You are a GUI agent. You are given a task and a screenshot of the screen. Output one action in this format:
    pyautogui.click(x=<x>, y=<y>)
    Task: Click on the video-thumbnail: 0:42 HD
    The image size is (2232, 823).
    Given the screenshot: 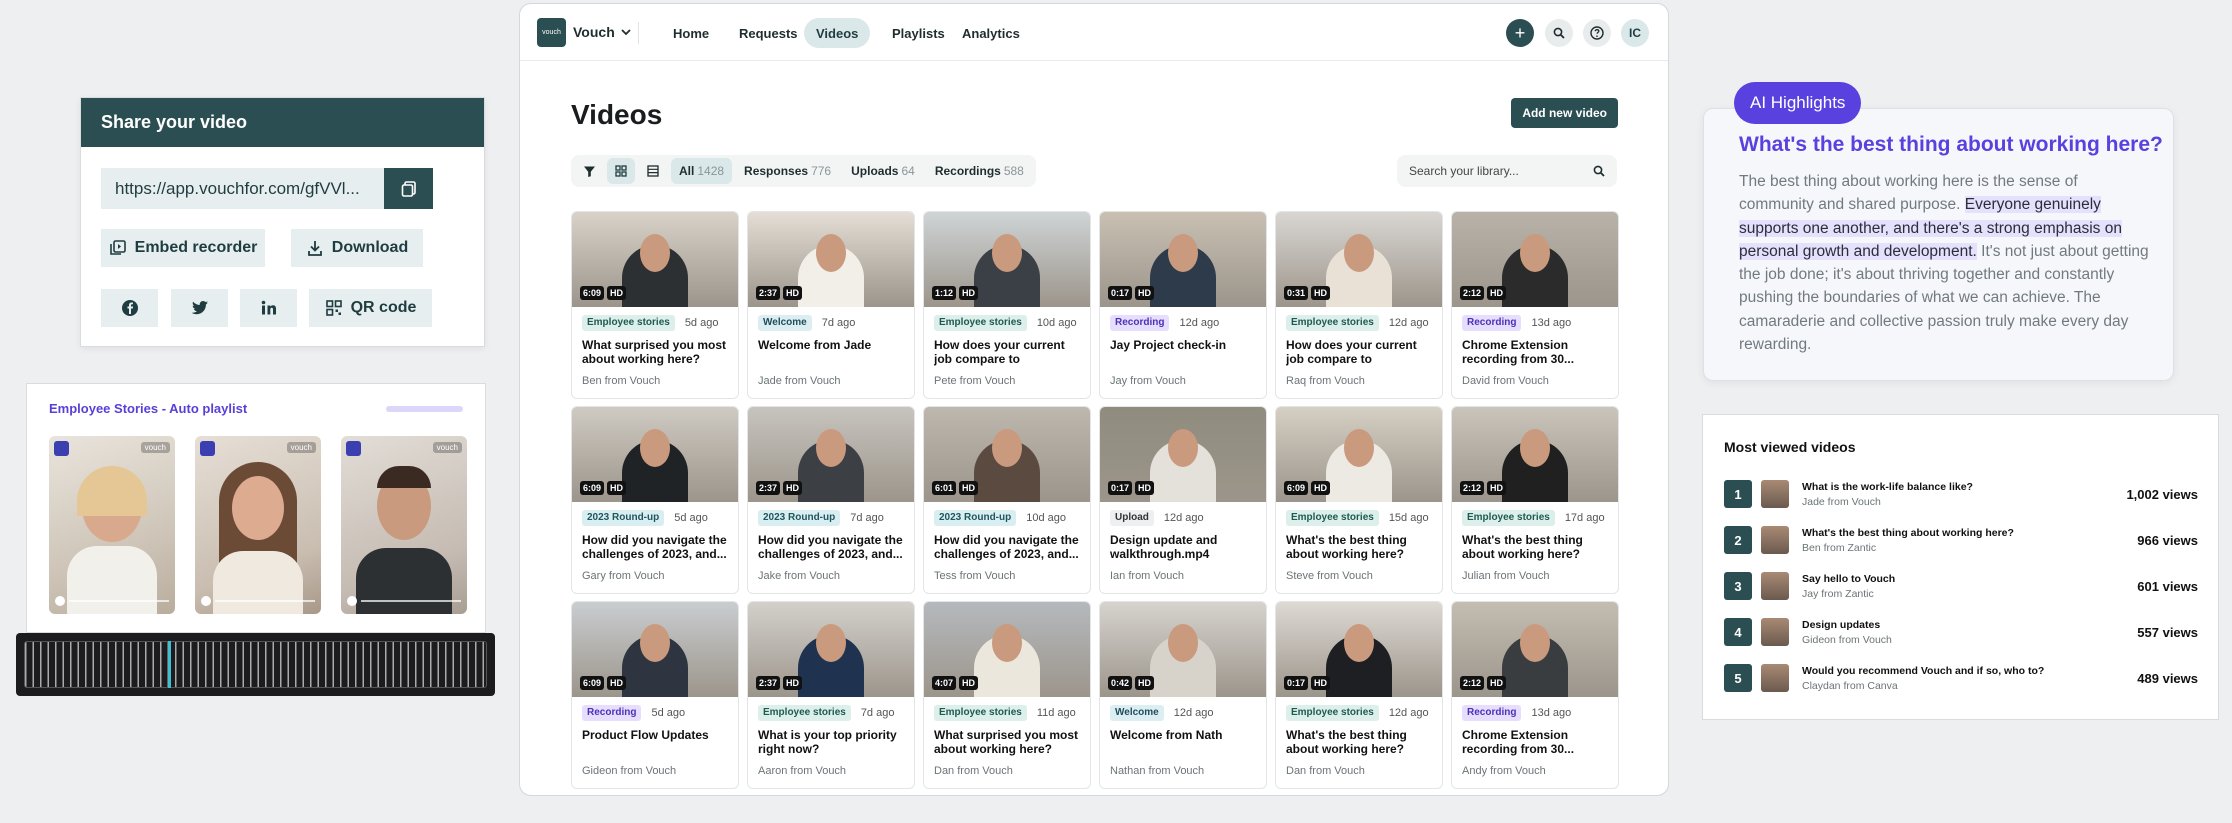 What is the action you would take?
    pyautogui.click(x=1183, y=649)
    